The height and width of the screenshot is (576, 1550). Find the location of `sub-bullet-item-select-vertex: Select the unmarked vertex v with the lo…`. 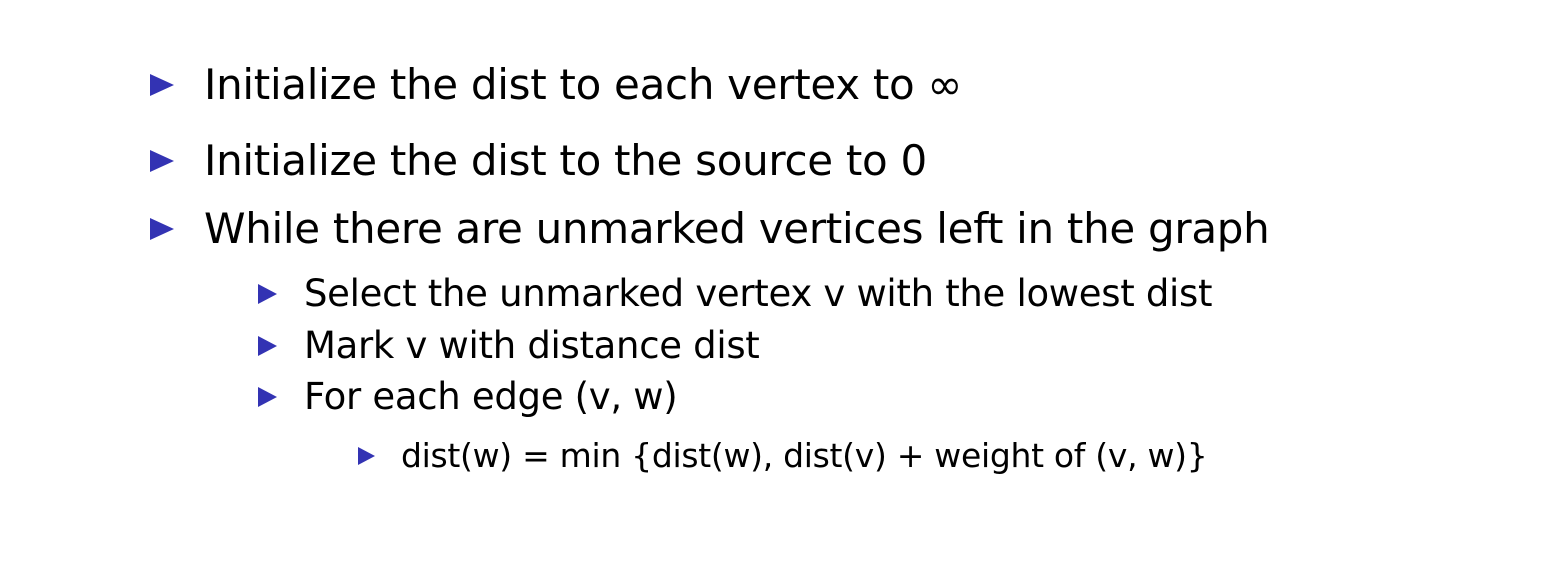

sub-bullet-item-select-vertex: Select the unmarked vertex v with the lo… is located at coordinates (735, 293).